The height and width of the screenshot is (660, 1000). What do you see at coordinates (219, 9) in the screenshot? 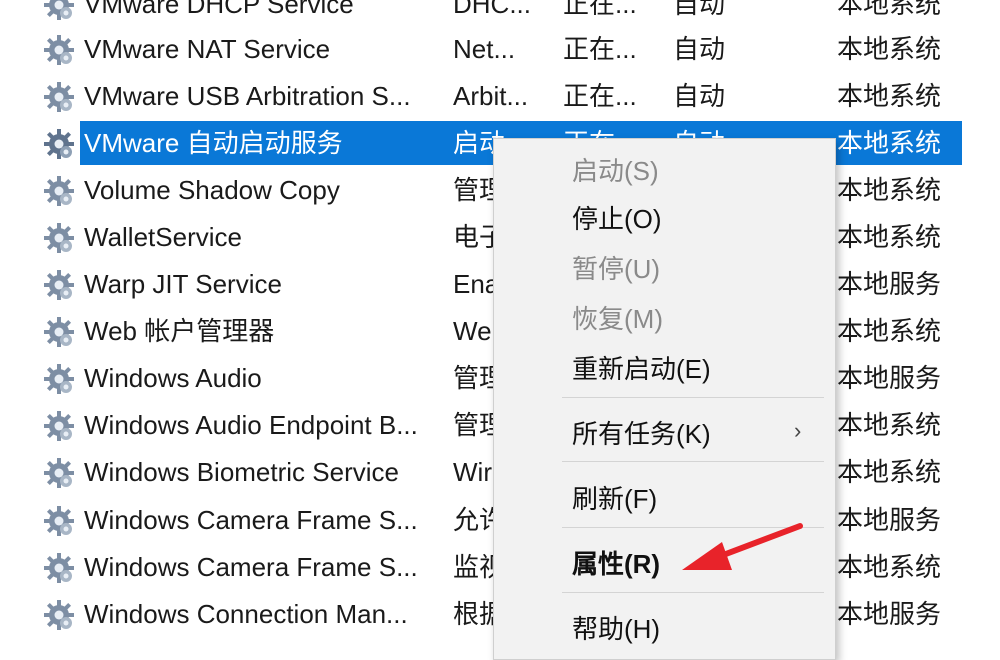
I see `service-name: VMware DHCP Service` at bounding box center [219, 9].